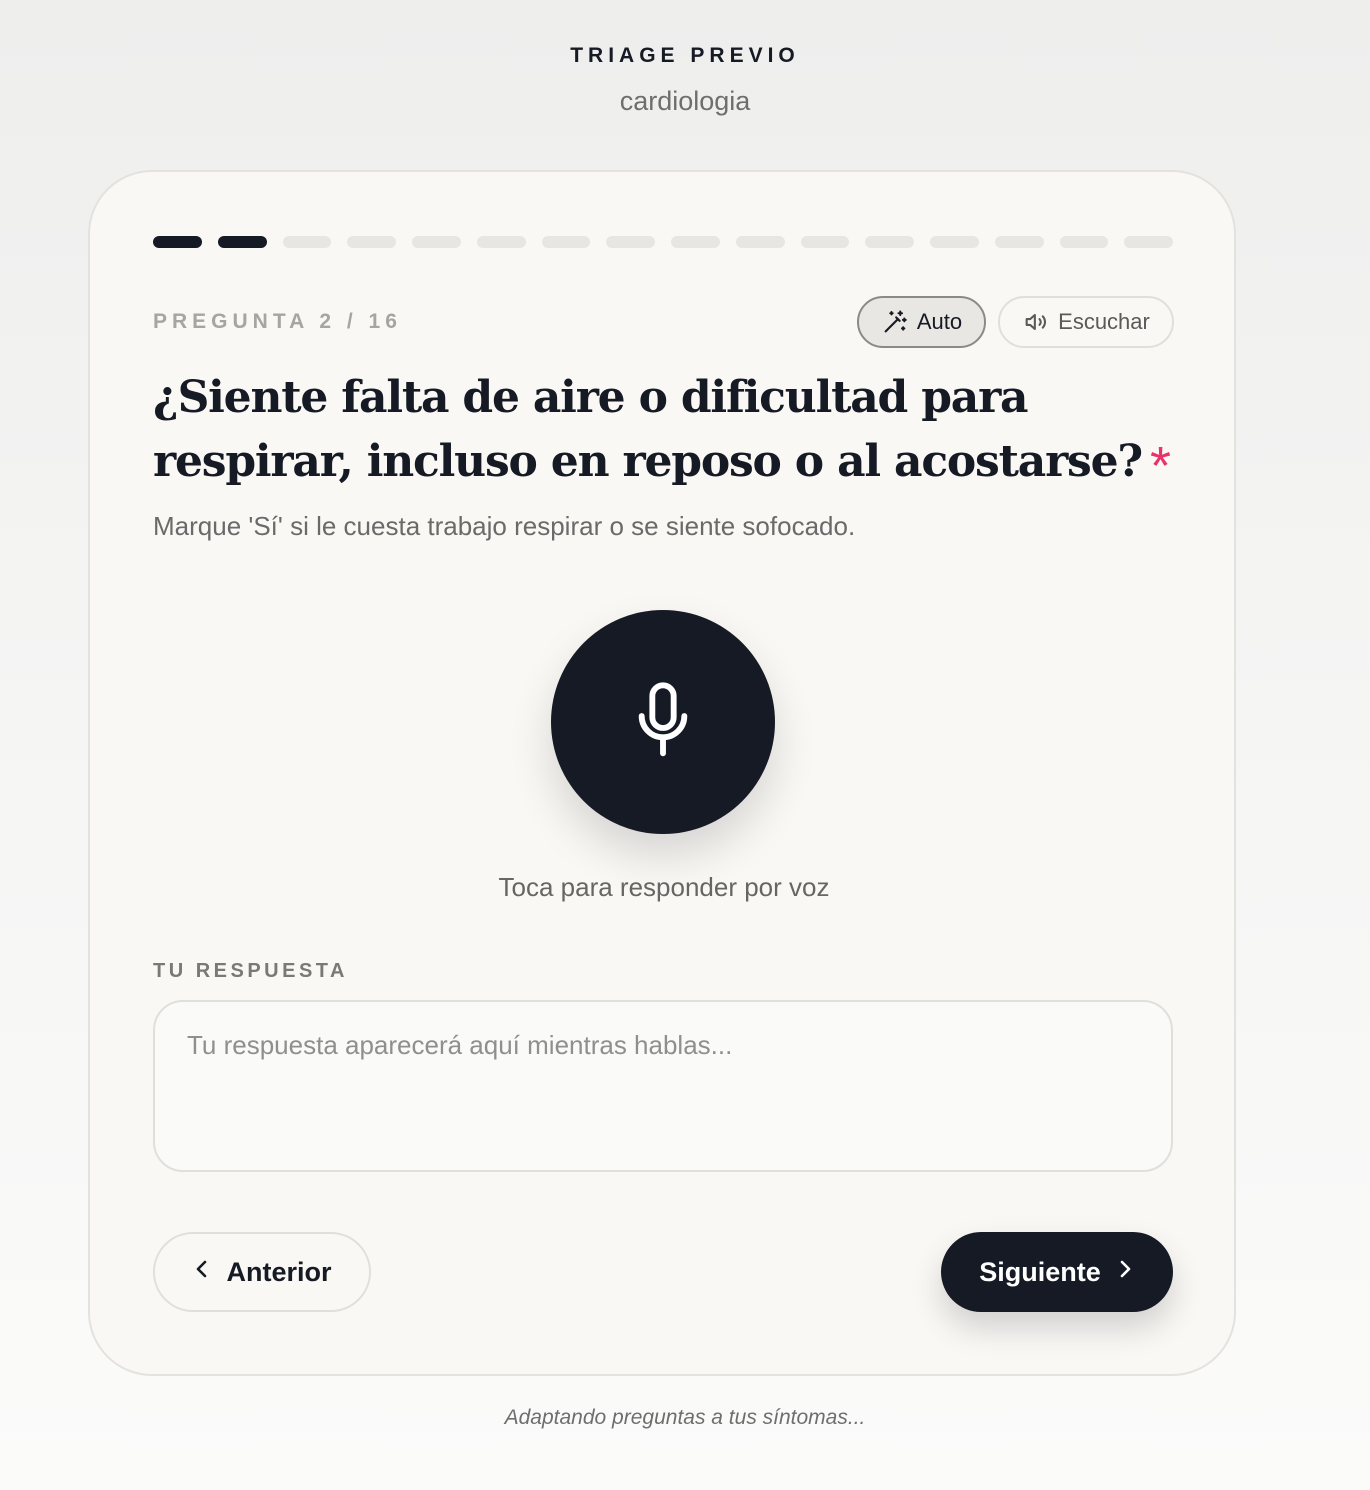 Image resolution: width=1370 pixels, height=1490 pixels. I want to click on listen-label: Escuchar, so click(1104, 321).